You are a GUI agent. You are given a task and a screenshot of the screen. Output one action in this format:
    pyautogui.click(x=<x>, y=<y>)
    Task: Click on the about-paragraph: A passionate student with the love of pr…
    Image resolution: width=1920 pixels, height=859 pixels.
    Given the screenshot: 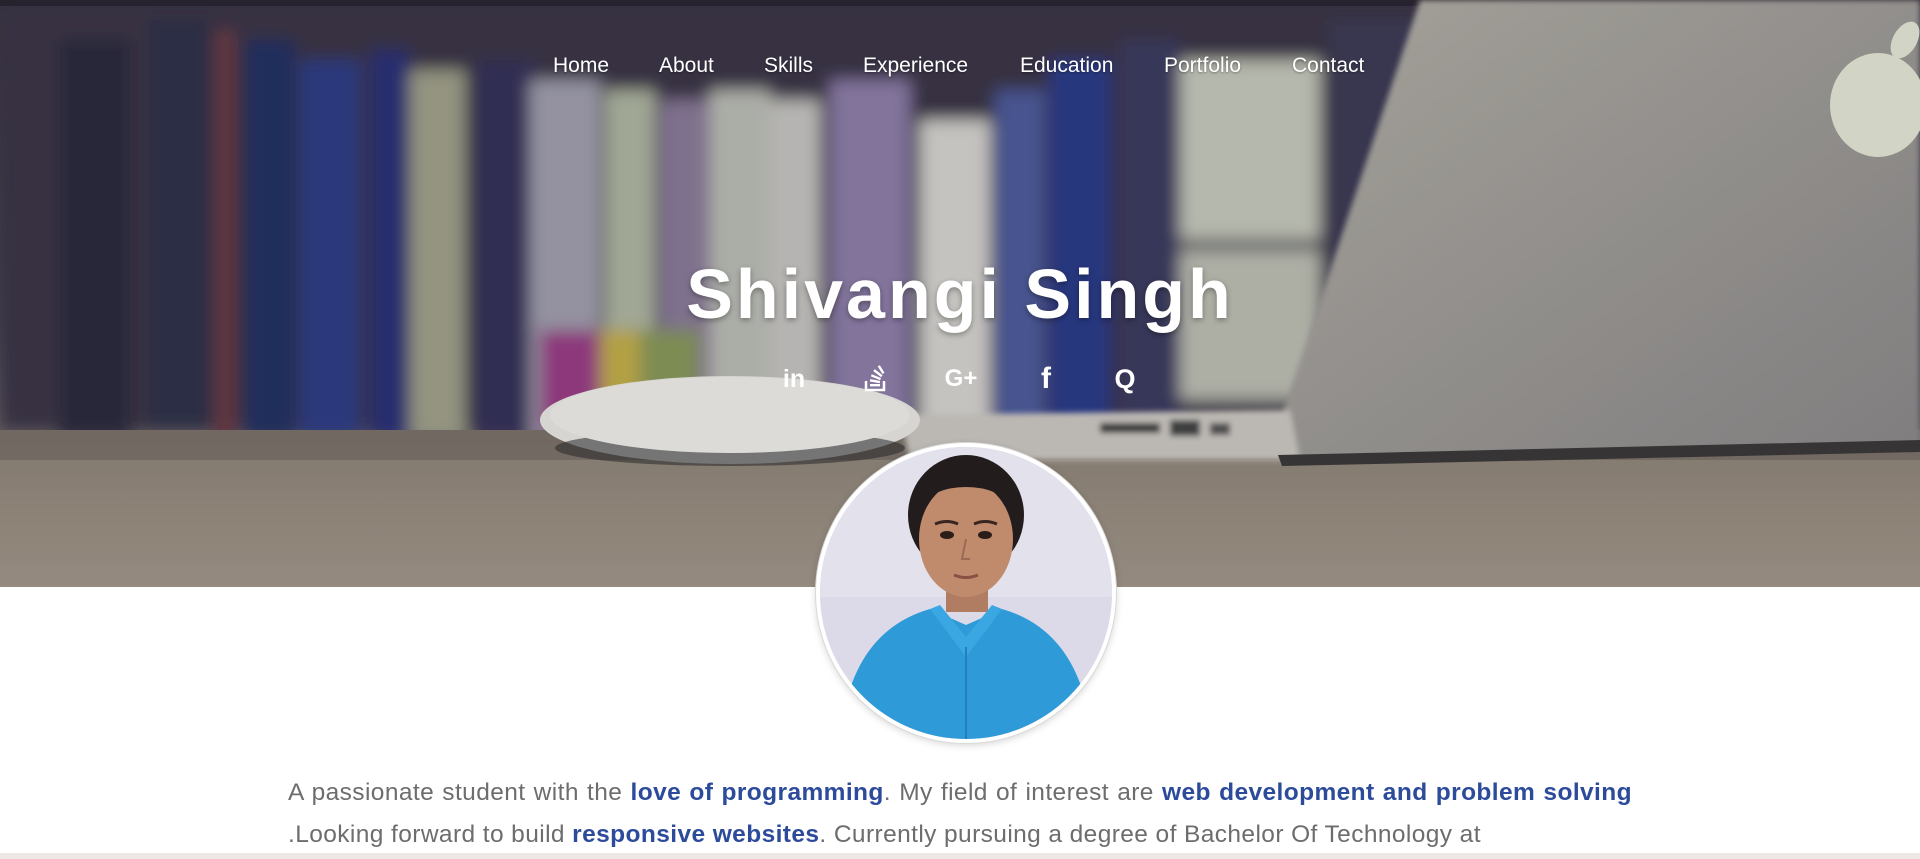 What is the action you would take?
    pyautogui.click(x=960, y=814)
    